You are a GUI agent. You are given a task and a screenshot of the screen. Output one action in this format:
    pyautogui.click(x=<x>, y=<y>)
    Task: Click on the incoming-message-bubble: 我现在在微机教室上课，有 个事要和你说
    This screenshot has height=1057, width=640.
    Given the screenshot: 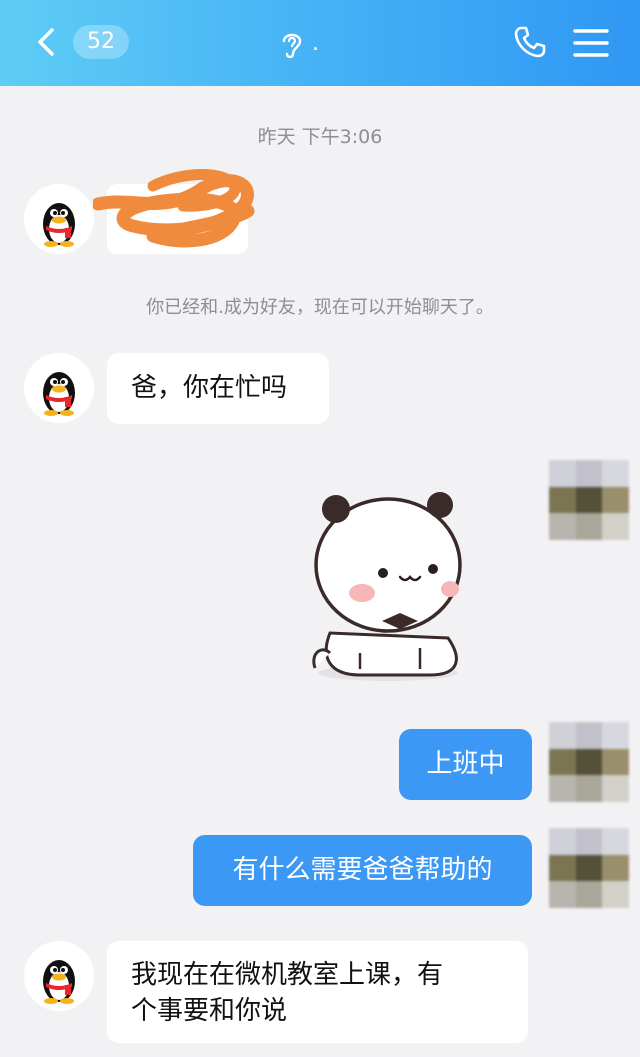 What is the action you would take?
    pyautogui.click(x=317, y=992)
    